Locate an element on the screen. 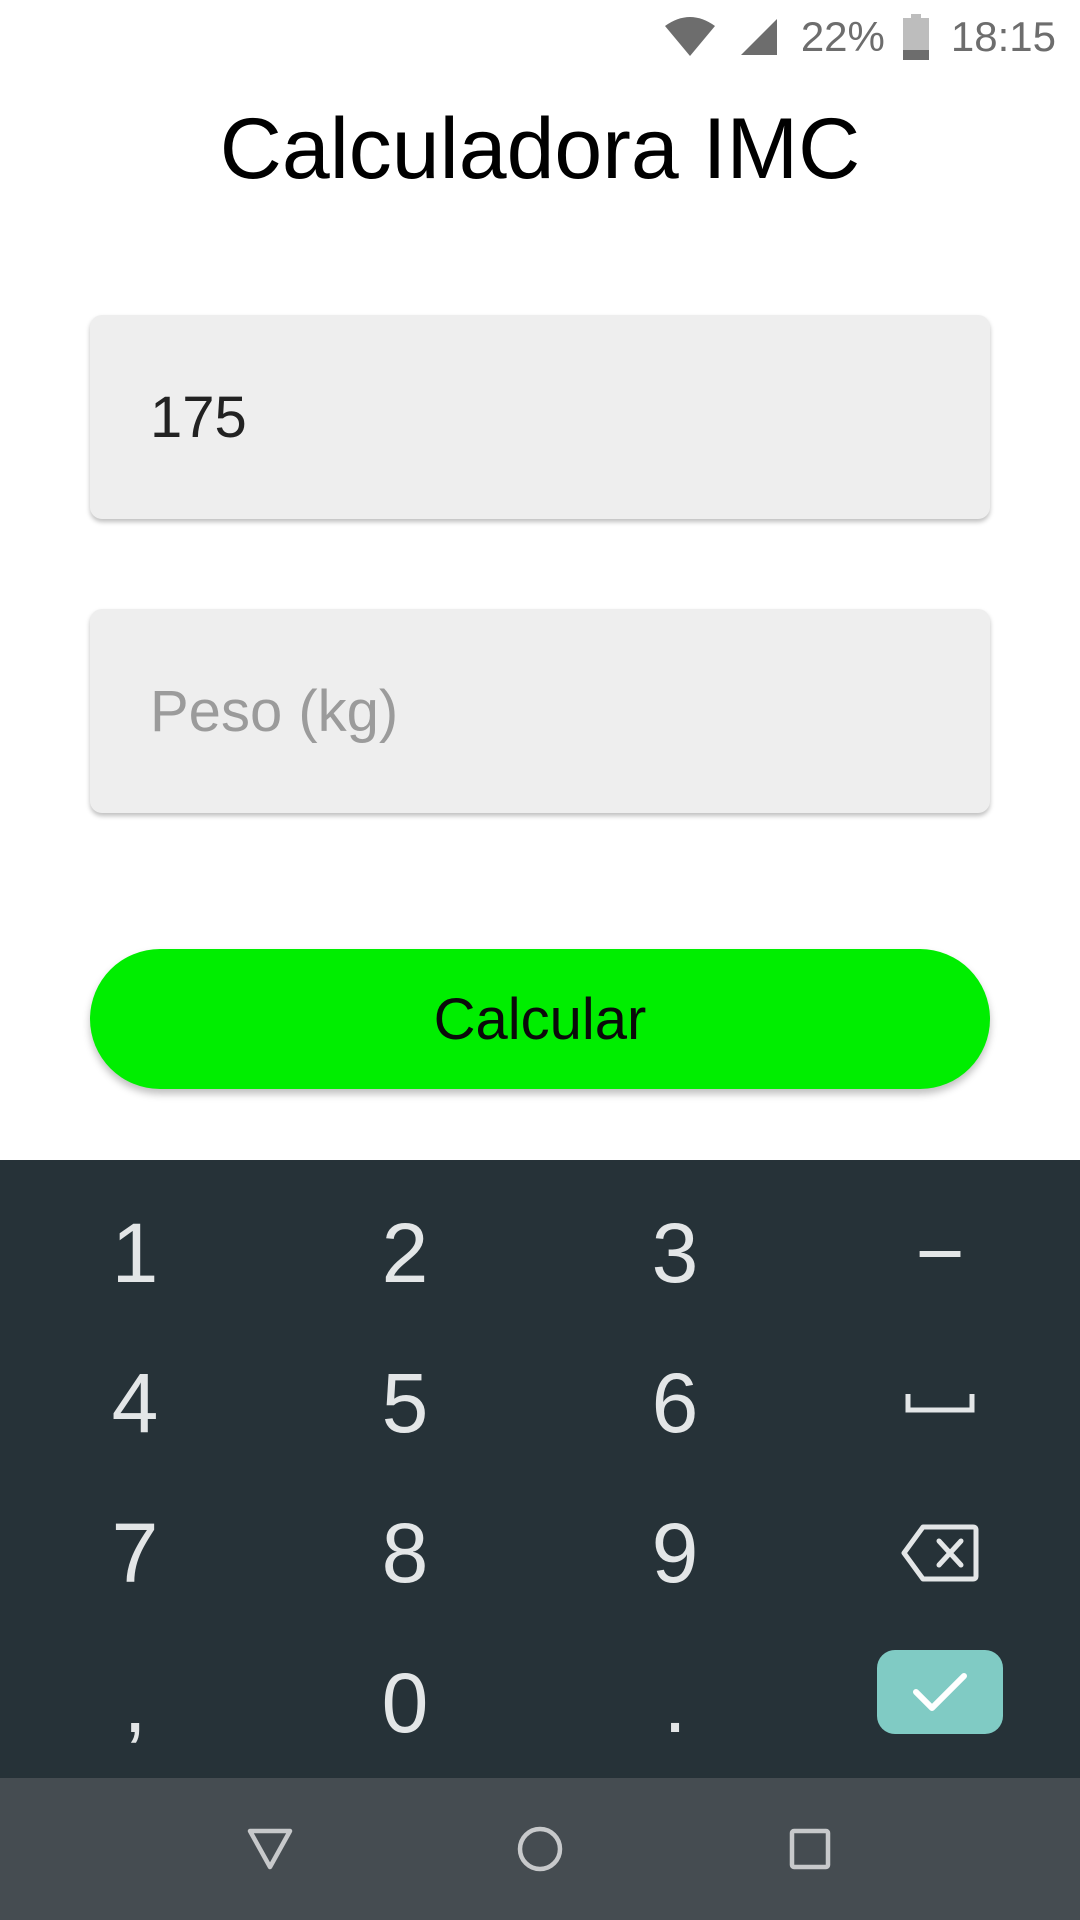  recents-button is located at coordinates (810, 1849).